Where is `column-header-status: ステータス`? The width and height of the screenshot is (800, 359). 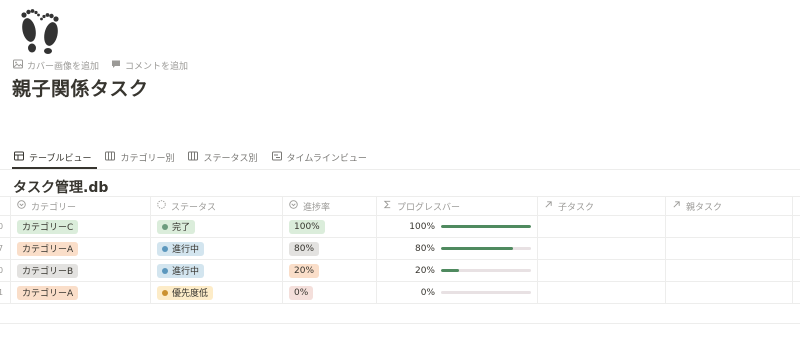 column-header-status: ステータス is located at coordinates (217, 206).